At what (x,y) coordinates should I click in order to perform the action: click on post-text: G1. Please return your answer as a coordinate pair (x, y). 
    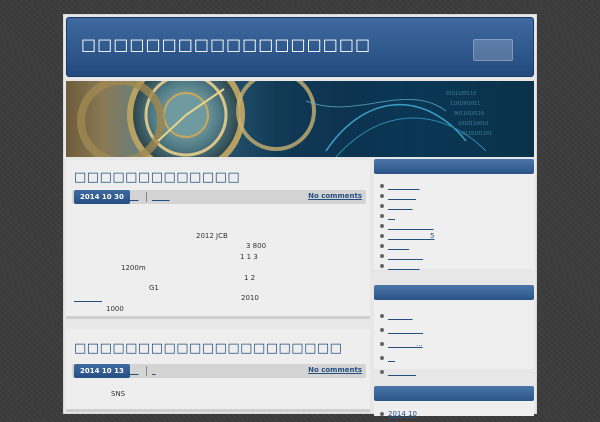
    Looking at the image, I should click on (154, 288).